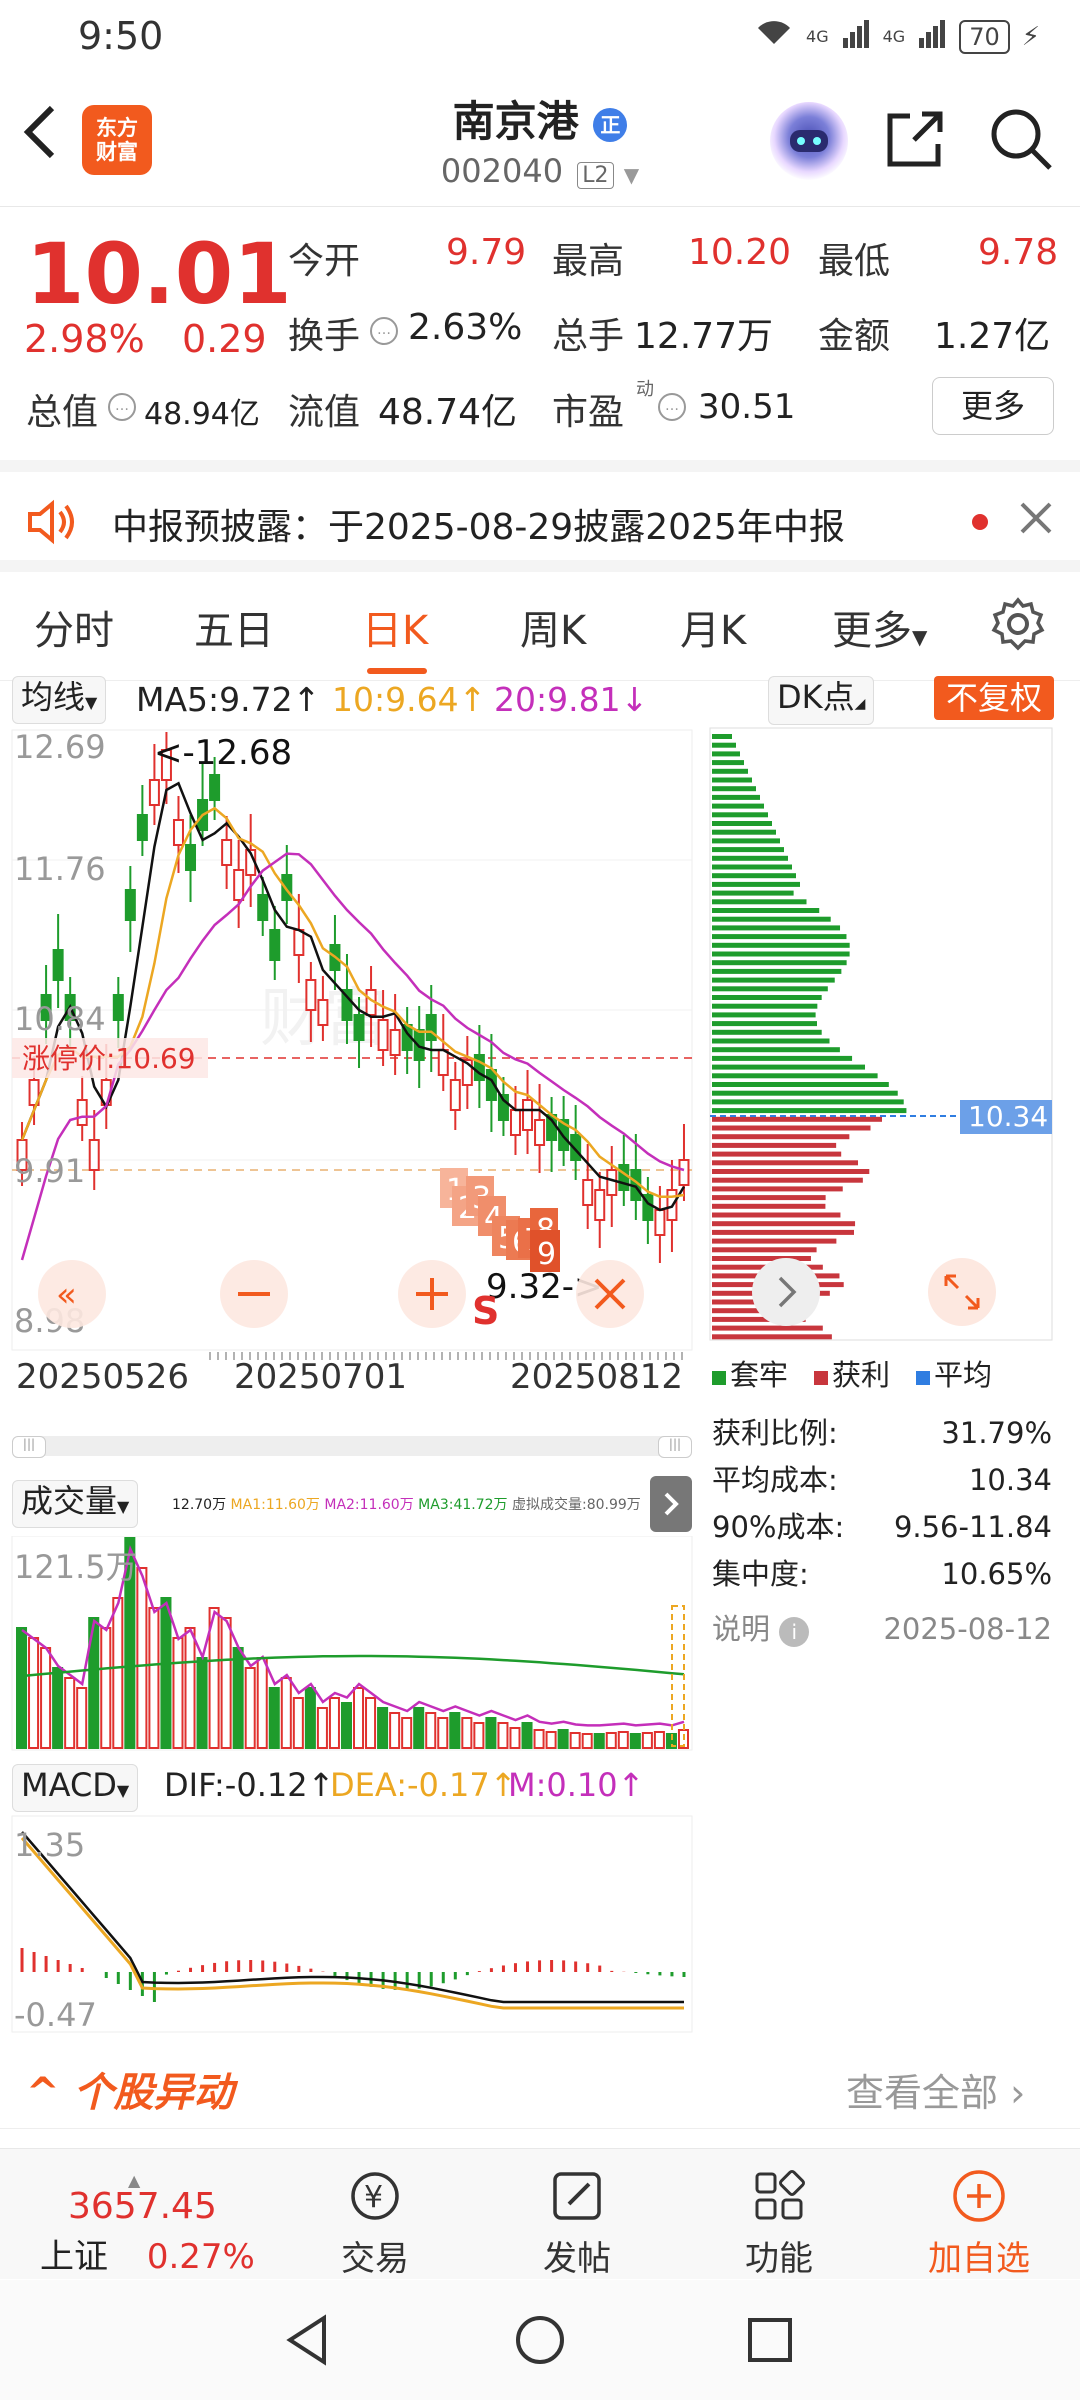 The image size is (1080, 2400). Describe the element at coordinates (577, 2220) in the screenshot. I see `nav-post: 发帖` at that location.